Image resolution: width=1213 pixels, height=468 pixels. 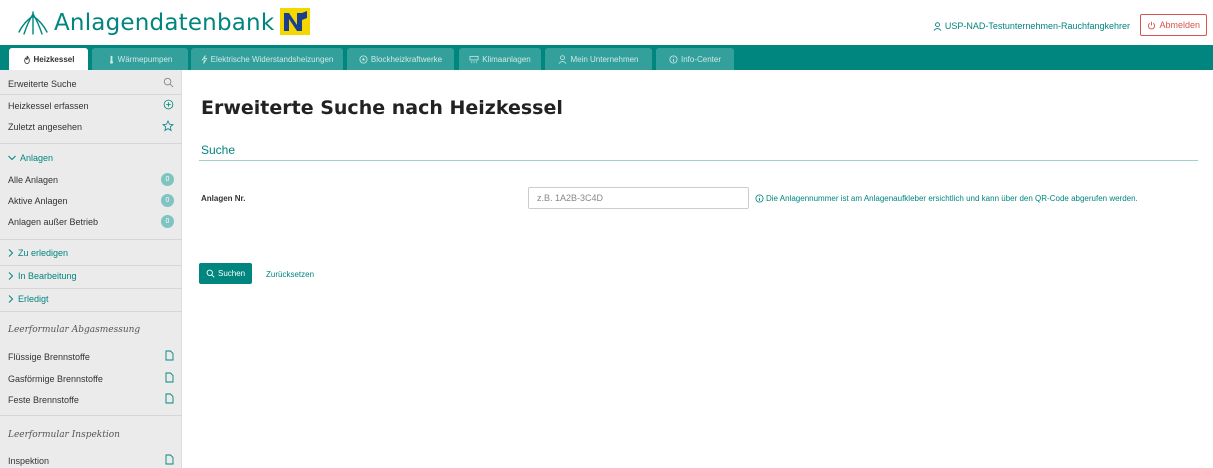 What do you see at coordinates (91, 252) in the screenshot?
I see `sidebar-section-zu-erledigen: Zu erledigen` at bounding box center [91, 252].